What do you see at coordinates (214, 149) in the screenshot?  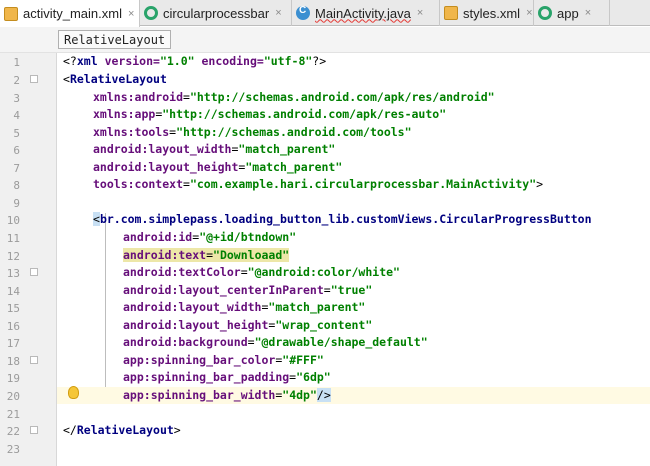 I see `code-line-6: android:layout_width="match_parent"` at bounding box center [214, 149].